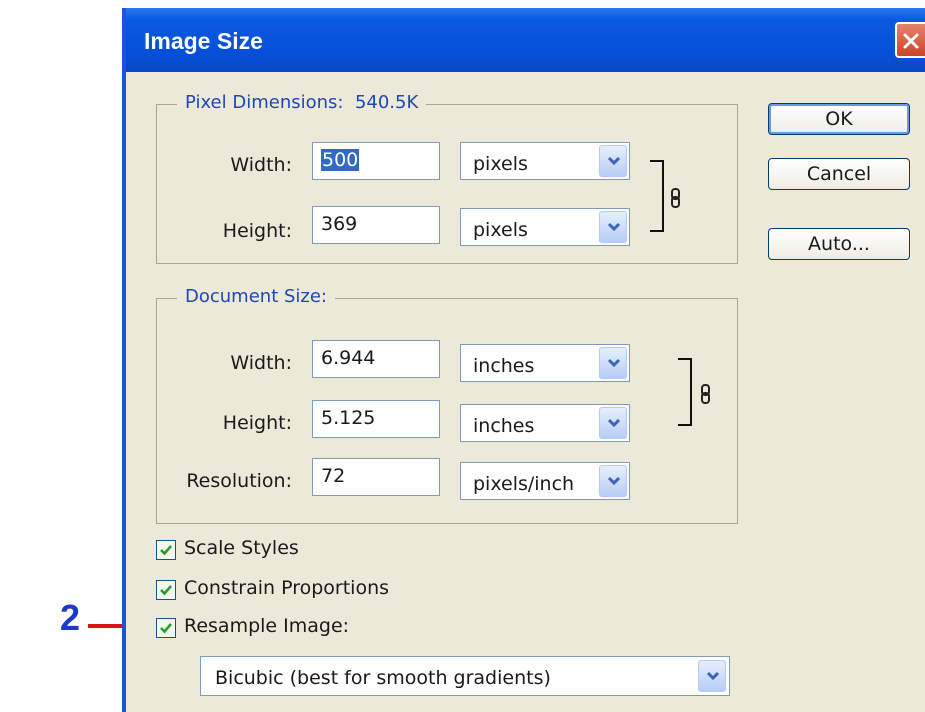 This screenshot has height=712, width=925. I want to click on resolution-field: 72, so click(376, 477).